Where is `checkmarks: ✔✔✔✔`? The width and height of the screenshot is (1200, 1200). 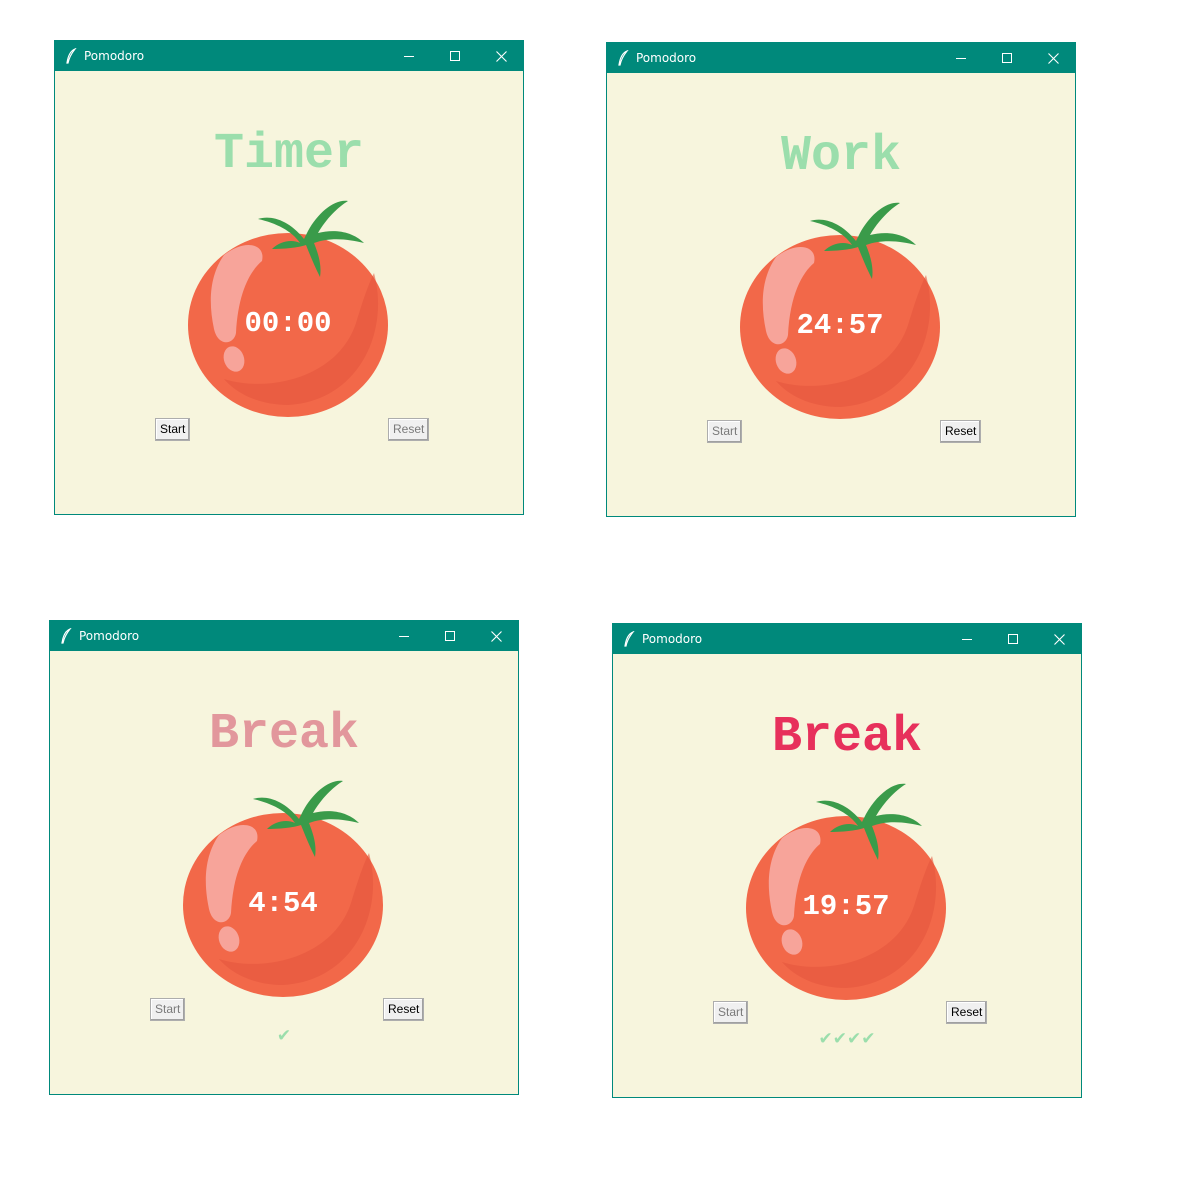 checkmarks: ✔✔✔✔ is located at coordinates (847, 1039).